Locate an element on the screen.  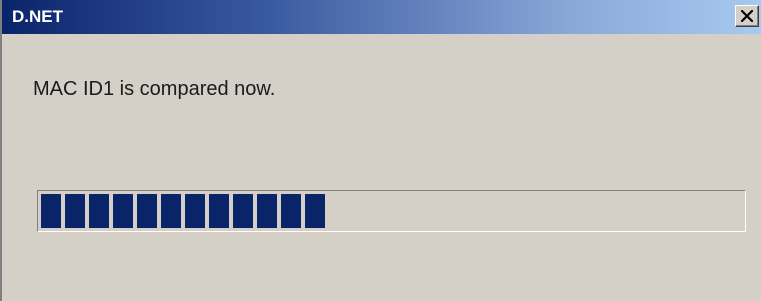
window-title: D.NET is located at coordinates (37, 16).